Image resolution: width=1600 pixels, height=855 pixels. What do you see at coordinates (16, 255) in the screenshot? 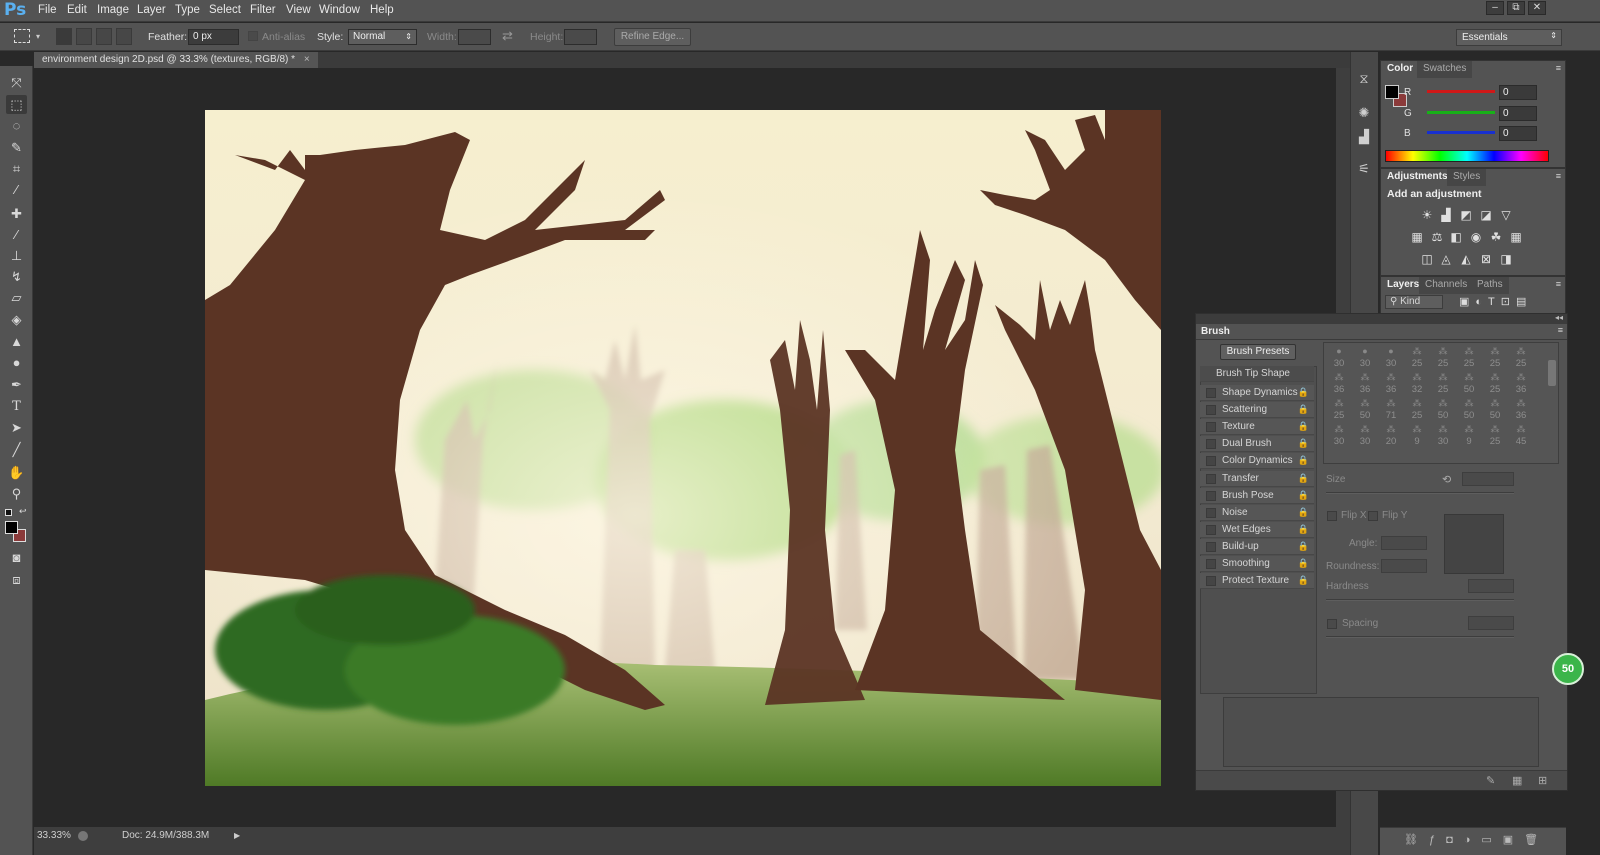
I see `clone-stamp-tool-icon: ⊥` at bounding box center [16, 255].